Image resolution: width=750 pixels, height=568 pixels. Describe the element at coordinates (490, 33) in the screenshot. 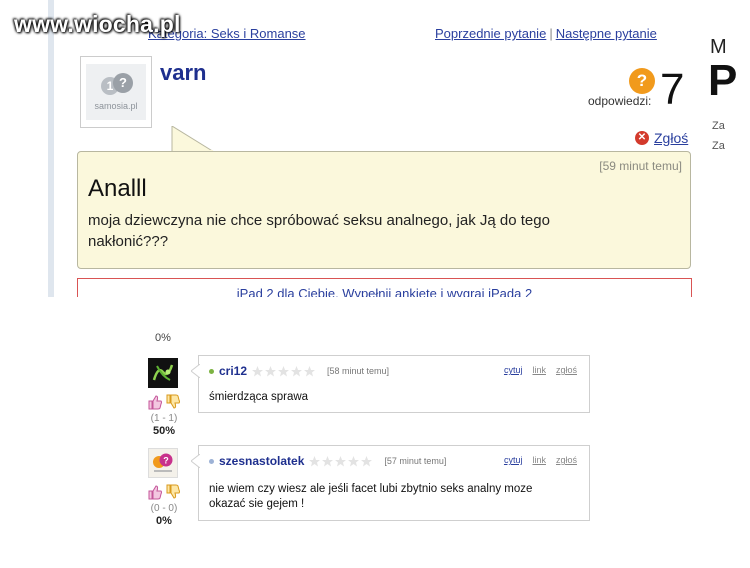

I see `prev-question-link: Poprzednie pytanie` at that location.